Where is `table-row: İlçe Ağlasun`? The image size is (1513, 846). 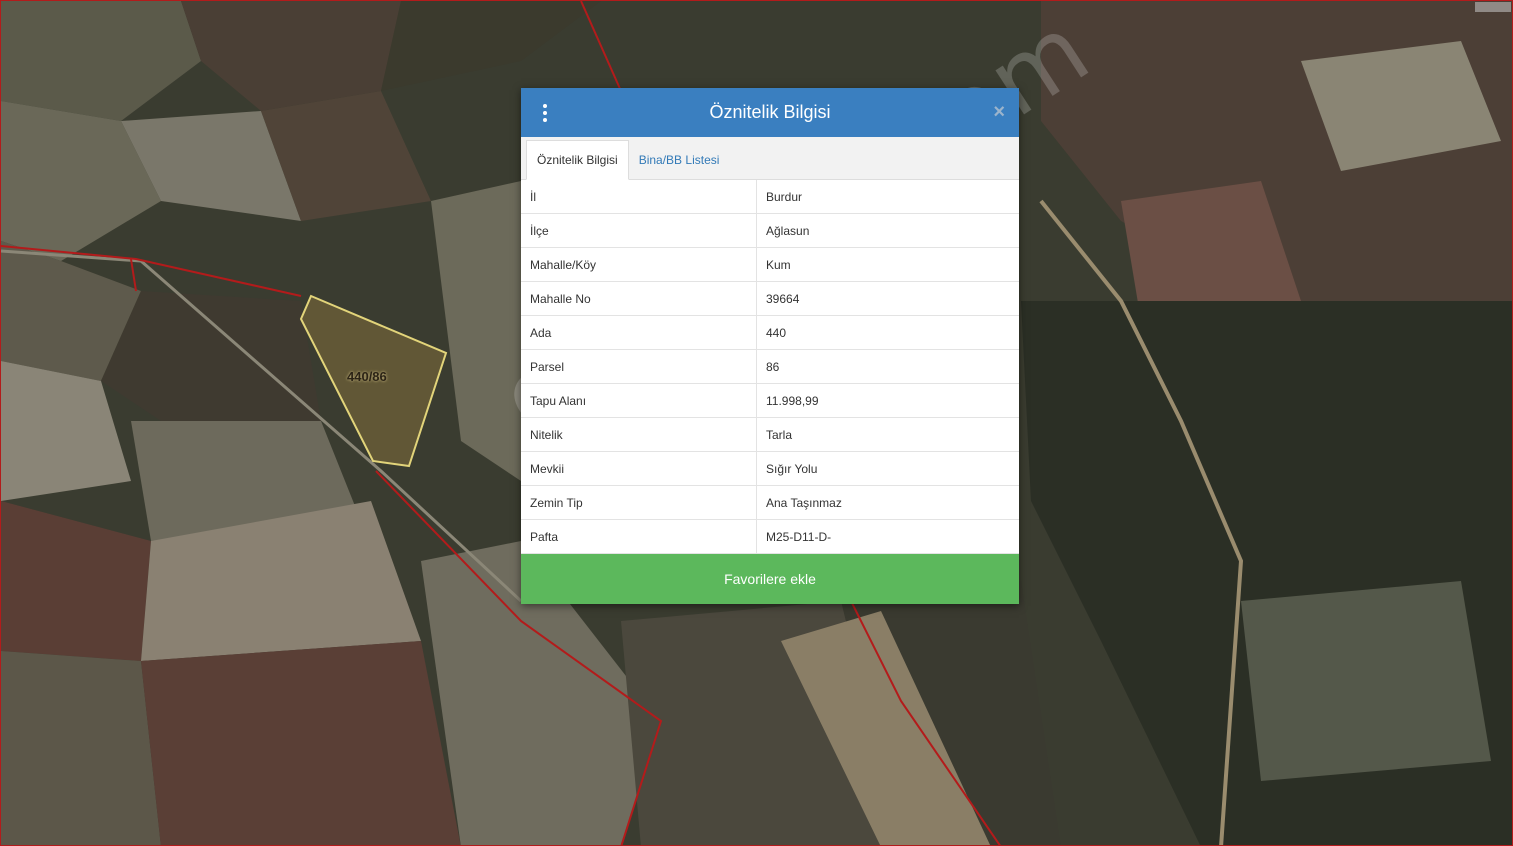
table-row: İlçe Ağlasun is located at coordinates (770, 230).